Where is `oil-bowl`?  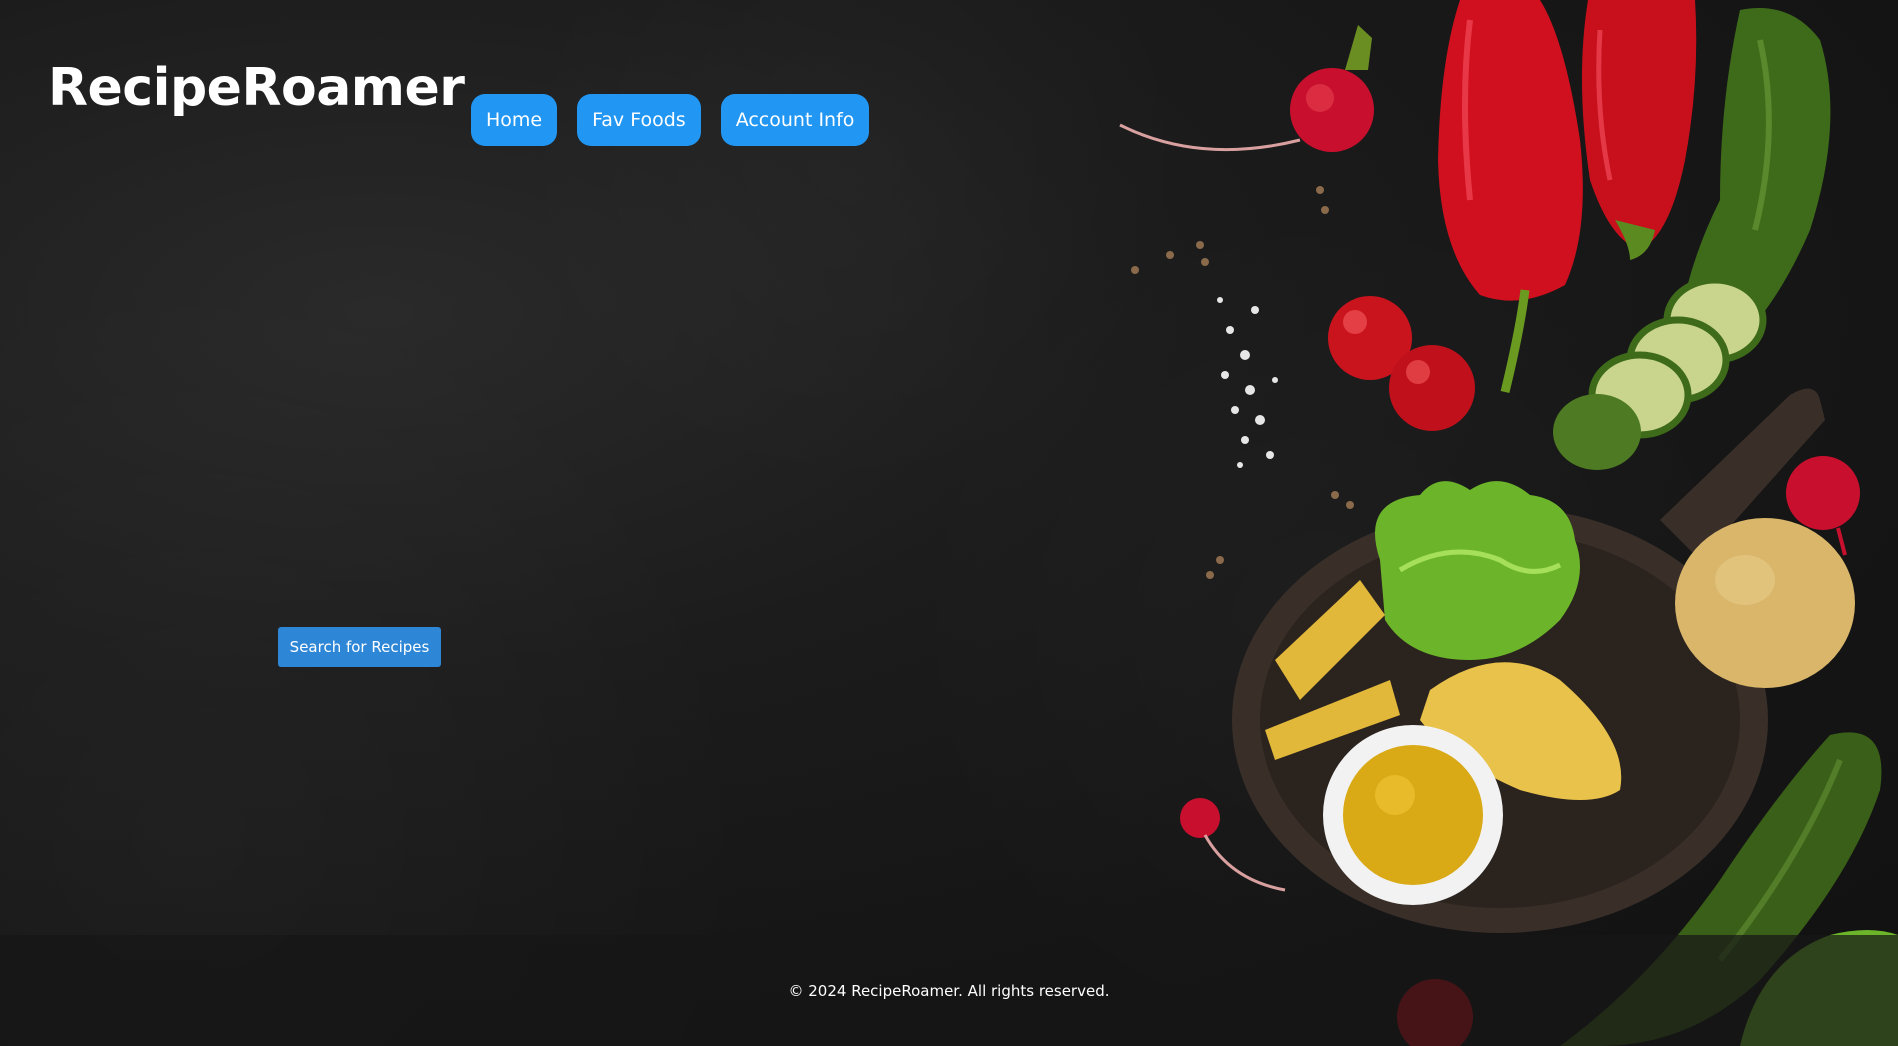
oil-bowl is located at coordinates (1413, 815).